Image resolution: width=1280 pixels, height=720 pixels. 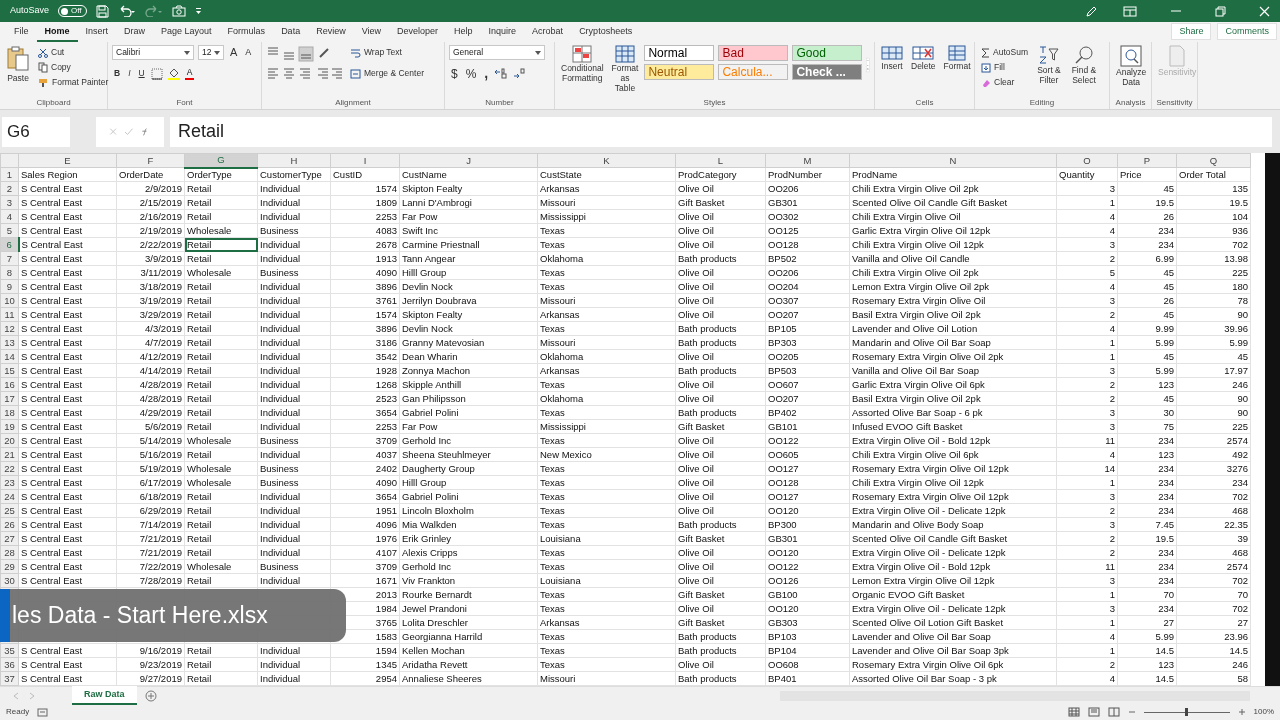 I want to click on autosum-button: AutoSum, so click(x=1004, y=52).